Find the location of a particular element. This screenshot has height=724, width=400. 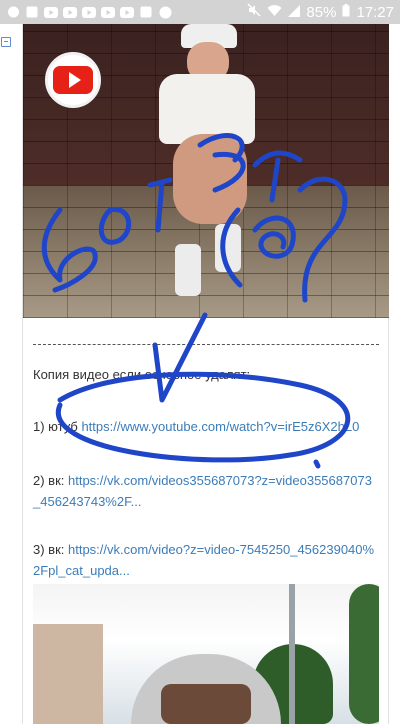

status-bar: 85% 17:27 is located at coordinates (200, 12).